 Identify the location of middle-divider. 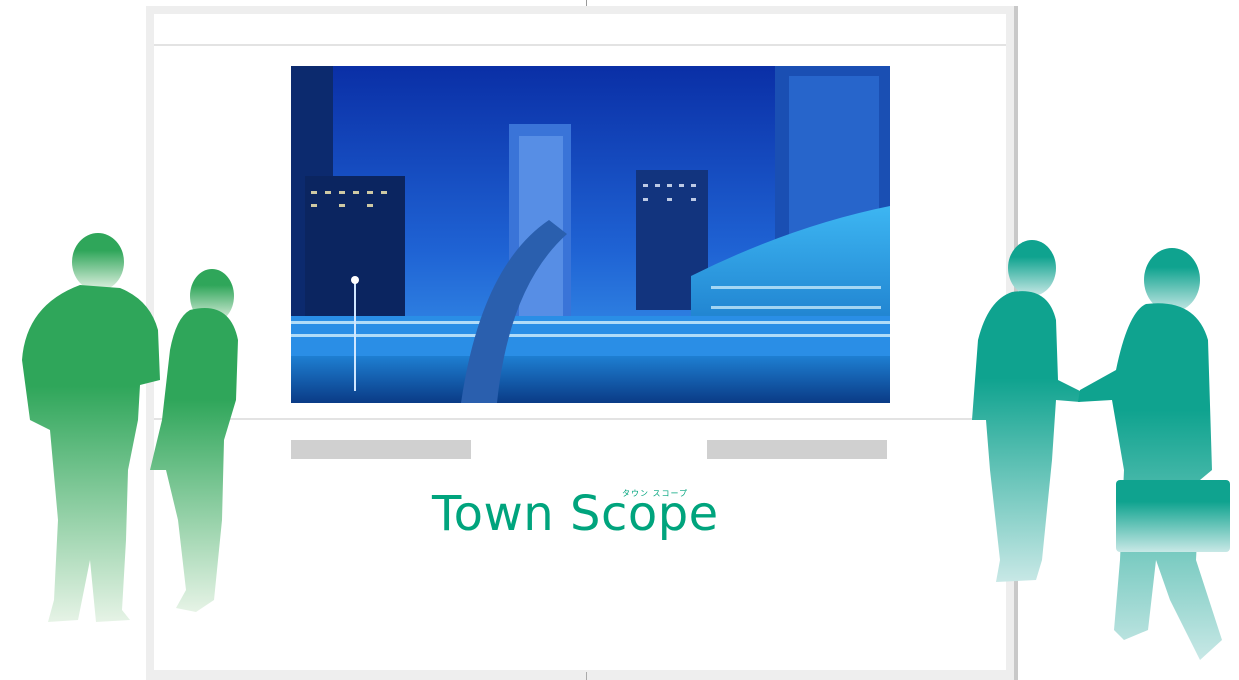
(580, 419).